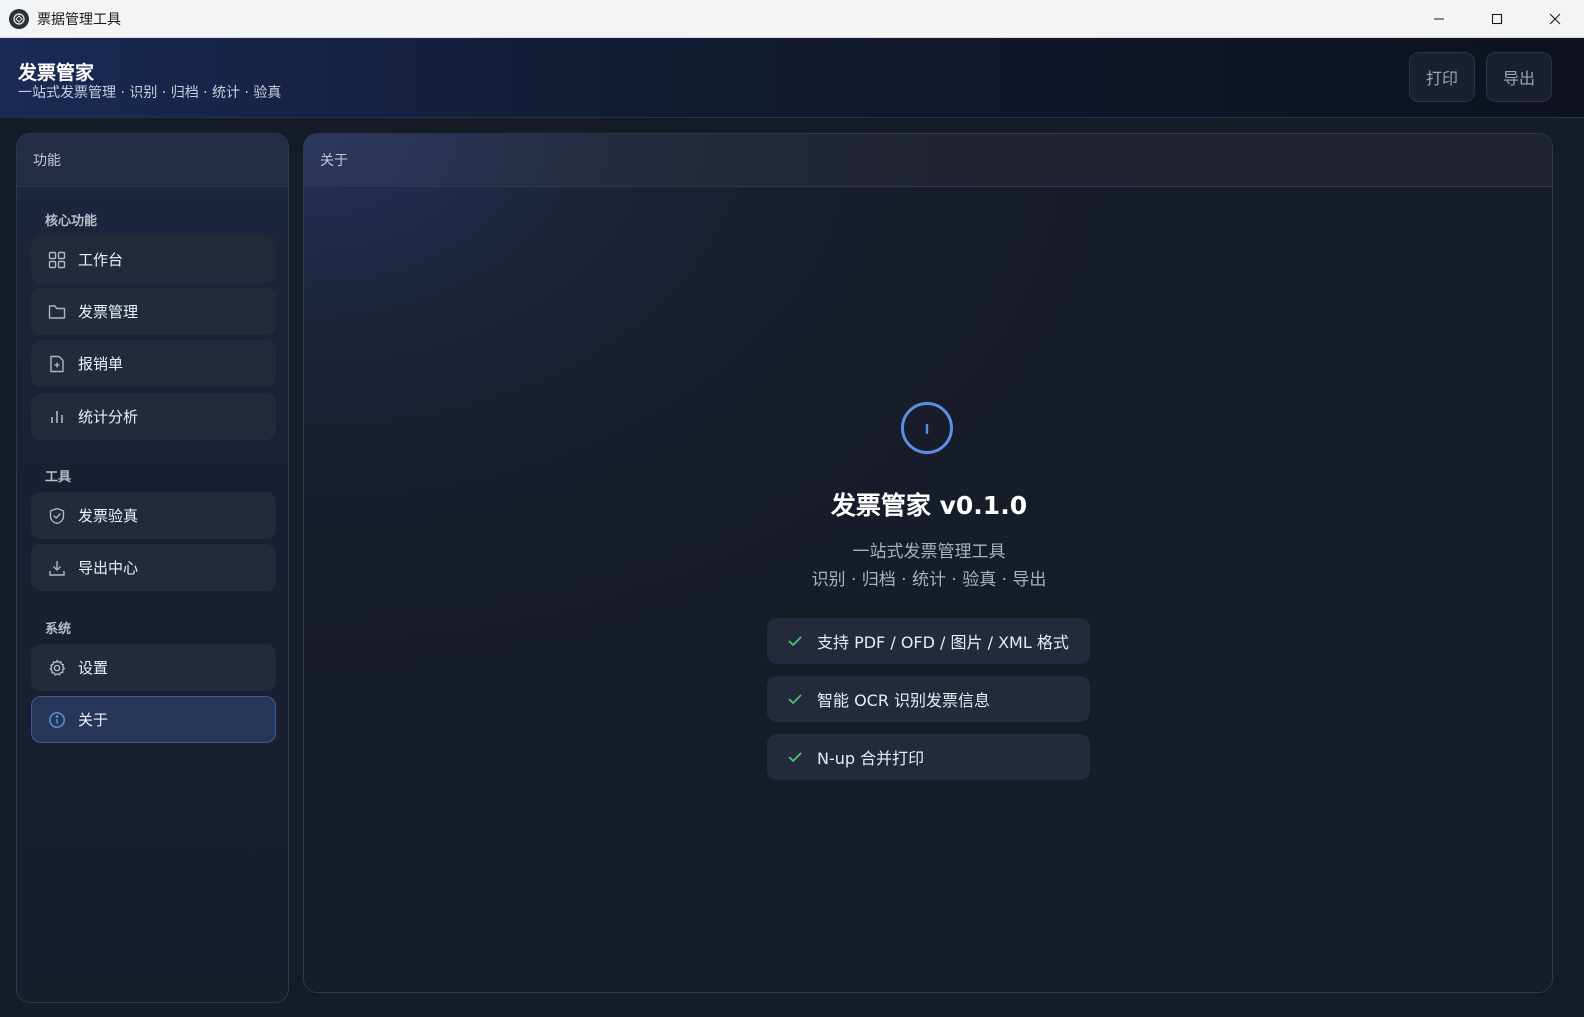 Image resolution: width=1584 pixels, height=1017 pixels. What do you see at coordinates (71, 221) in the screenshot?
I see `section-label-core: 核心功能` at bounding box center [71, 221].